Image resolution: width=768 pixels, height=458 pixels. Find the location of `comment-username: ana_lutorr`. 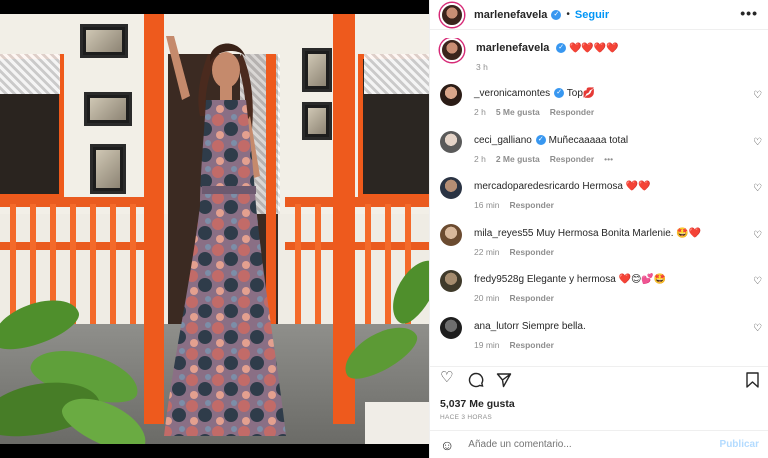

comment-username: ana_lutorr is located at coordinates (496, 326).